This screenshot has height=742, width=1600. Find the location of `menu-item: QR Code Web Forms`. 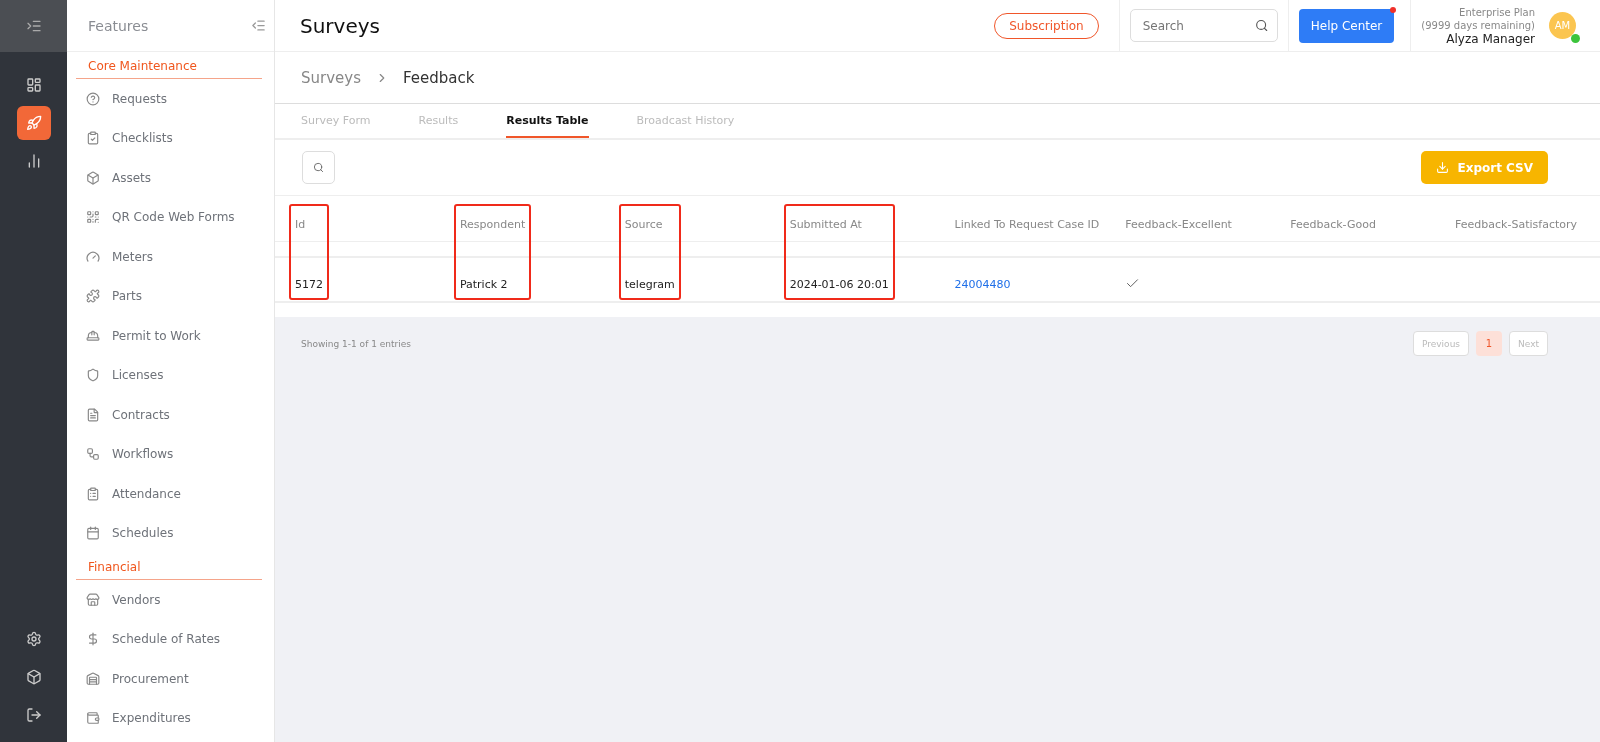

menu-item: QR Code Web Forms is located at coordinates (170, 217).